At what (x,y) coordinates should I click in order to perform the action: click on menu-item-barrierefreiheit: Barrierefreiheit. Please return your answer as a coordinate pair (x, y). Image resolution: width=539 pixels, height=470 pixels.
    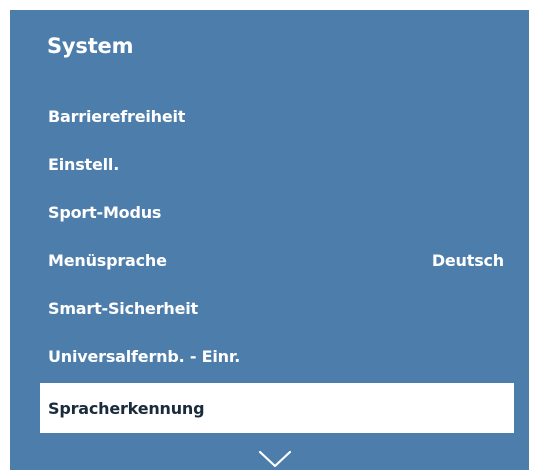
    Looking at the image, I should click on (277, 116).